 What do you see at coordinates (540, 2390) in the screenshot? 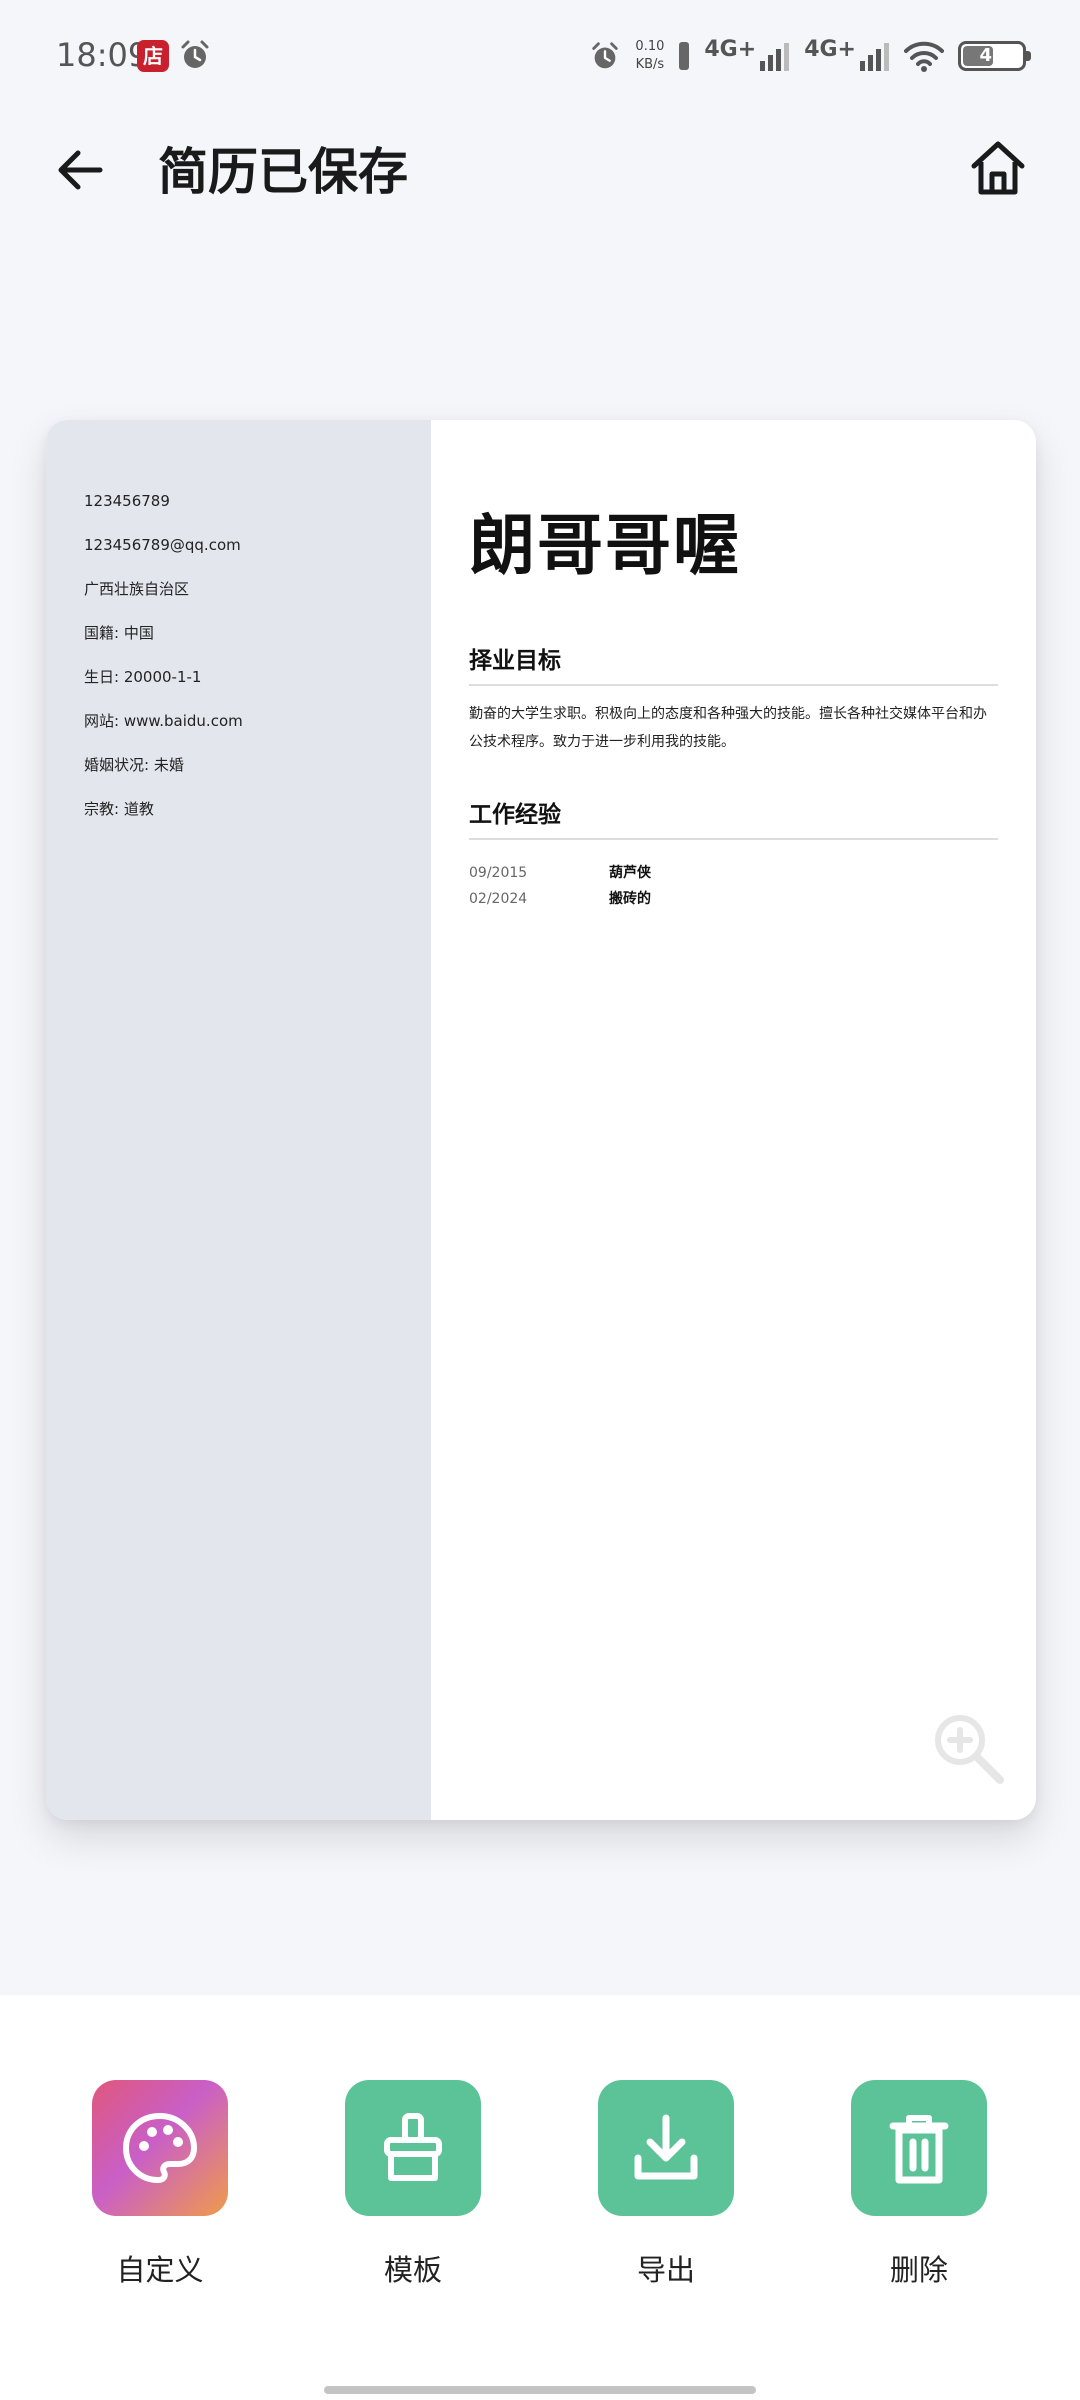
I see `home-indicator-bar` at bounding box center [540, 2390].